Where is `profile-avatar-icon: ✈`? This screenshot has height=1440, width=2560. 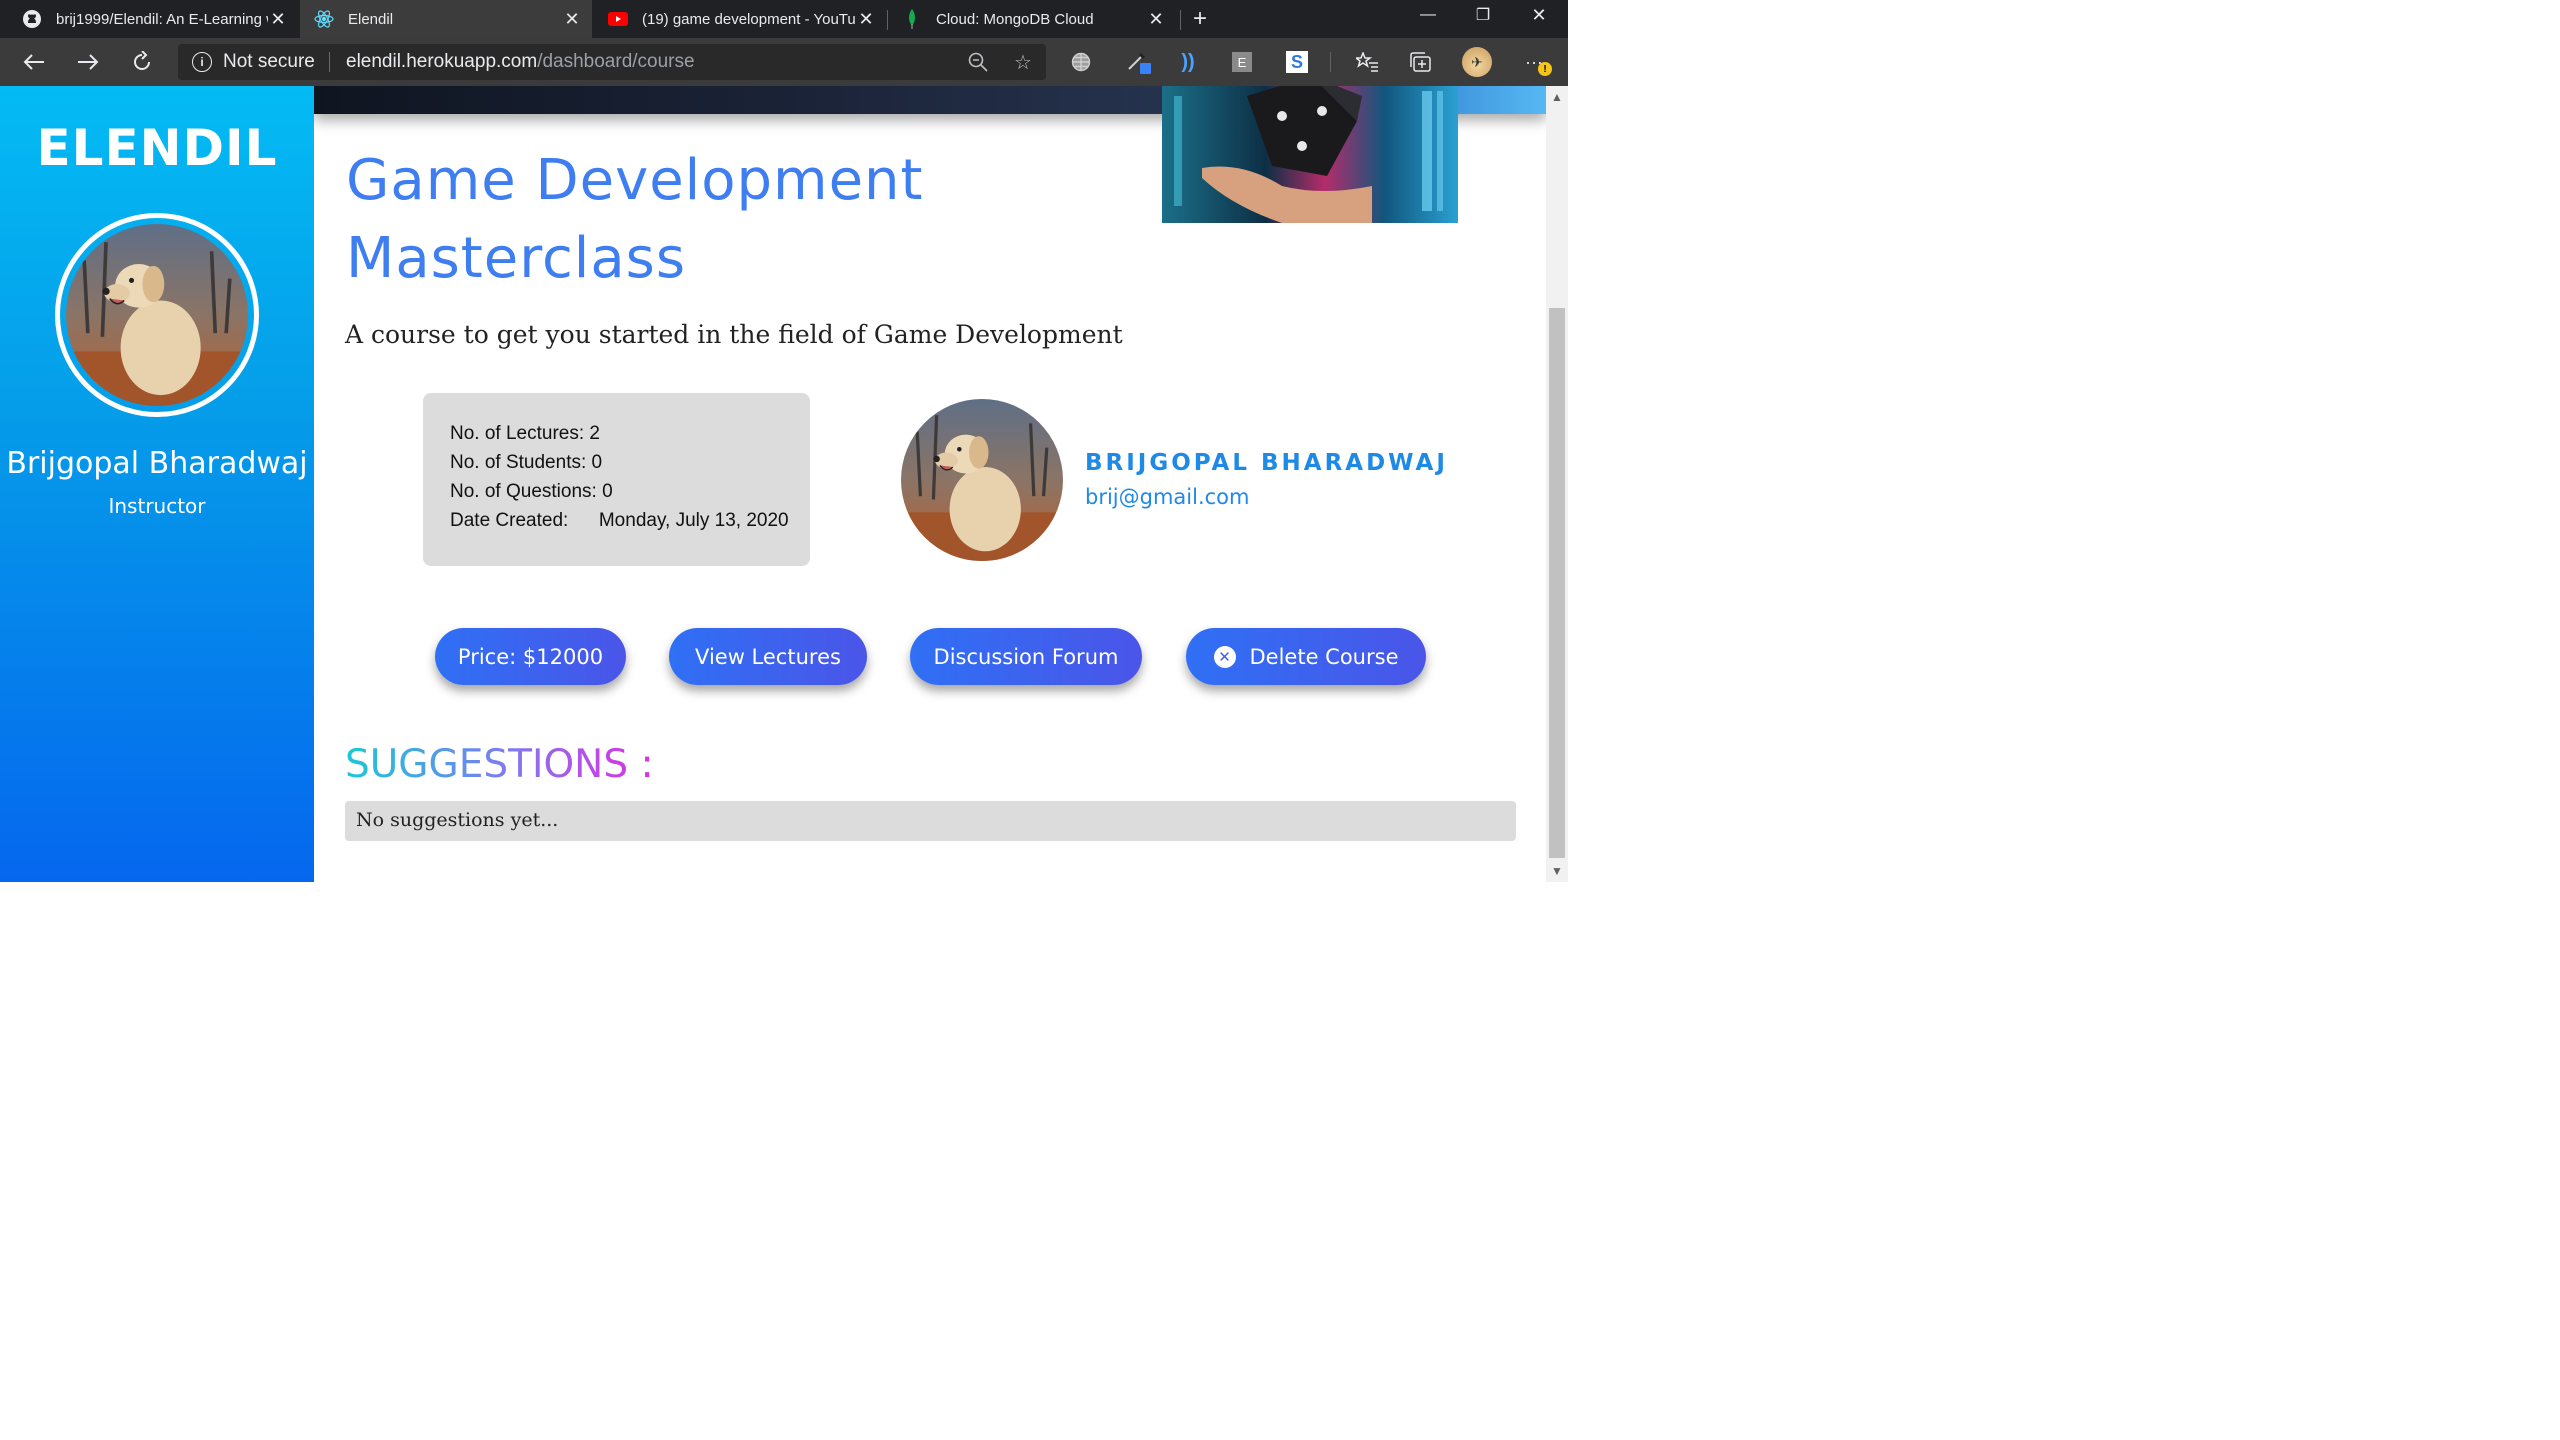 profile-avatar-icon: ✈ is located at coordinates (1477, 62).